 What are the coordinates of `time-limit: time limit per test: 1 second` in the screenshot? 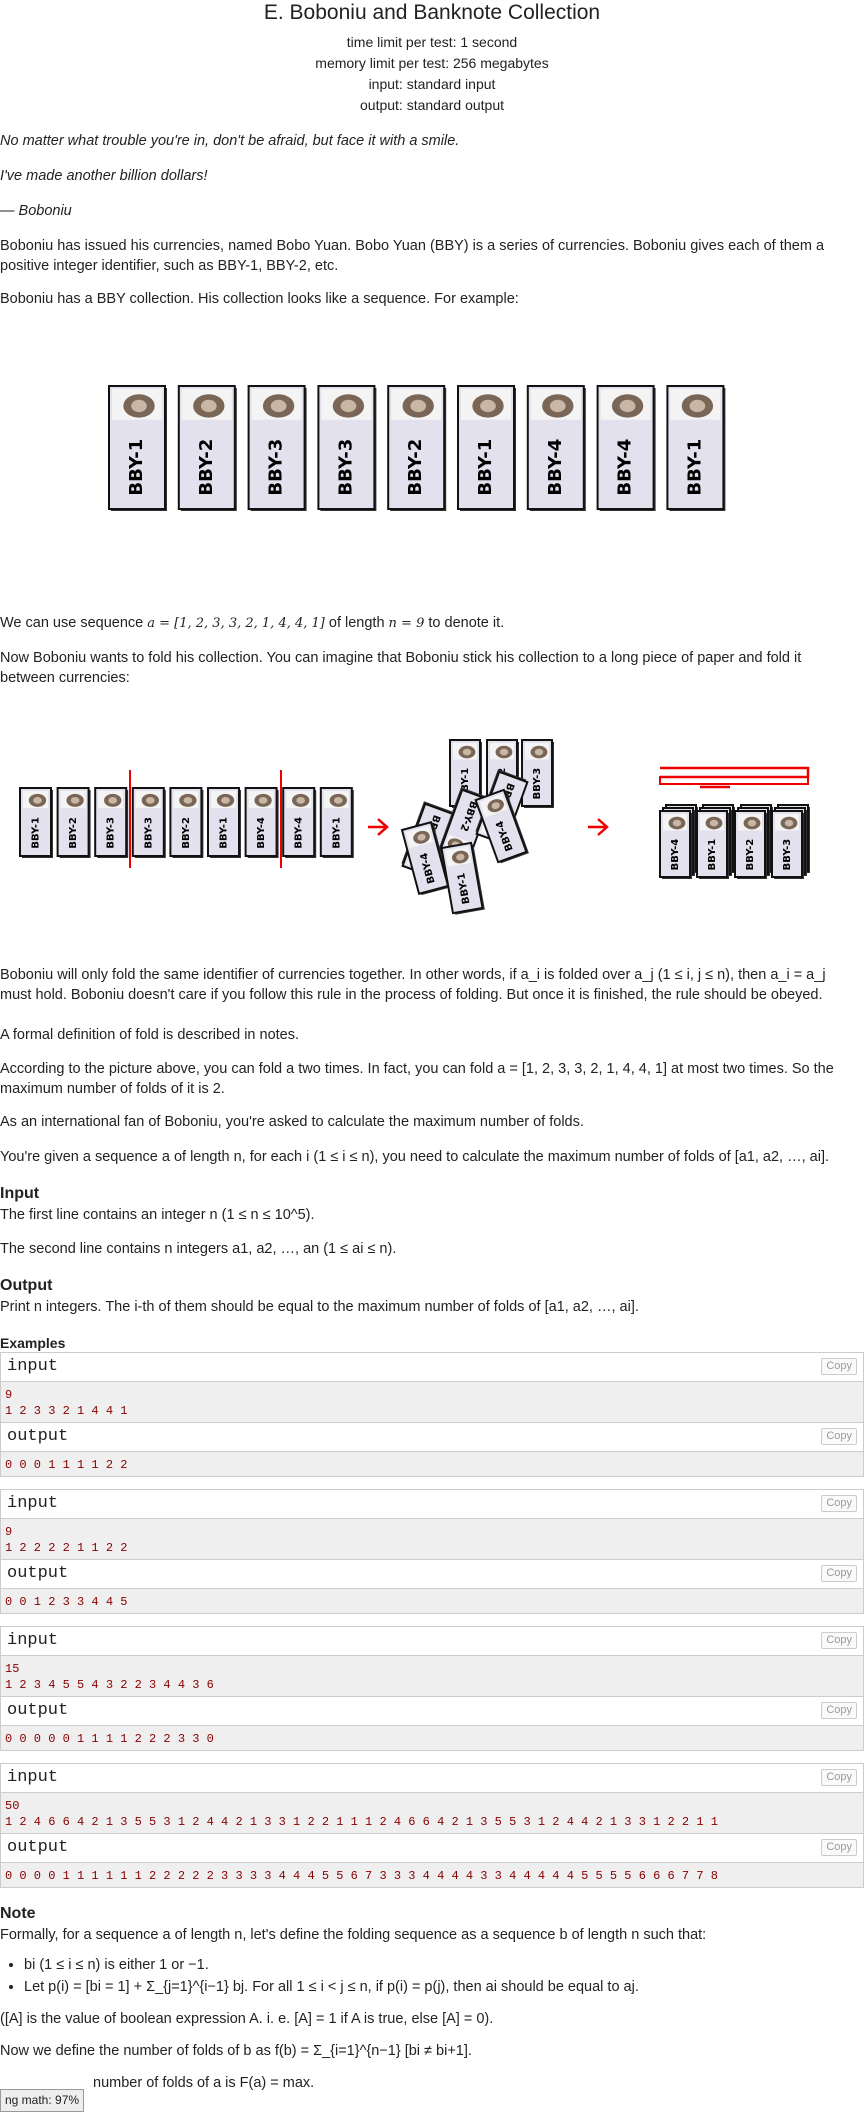 It's located at (432, 42).